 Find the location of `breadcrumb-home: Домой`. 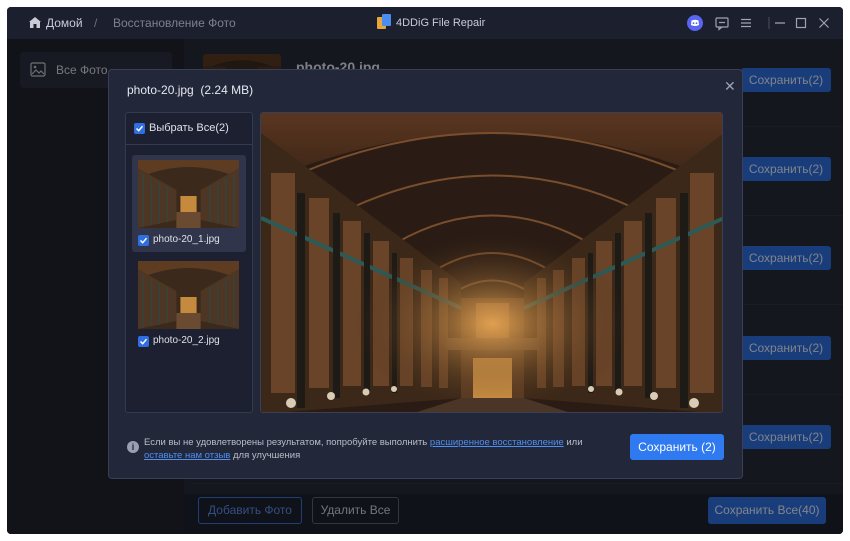

breadcrumb-home: Домой is located at coordinates (64, 23).